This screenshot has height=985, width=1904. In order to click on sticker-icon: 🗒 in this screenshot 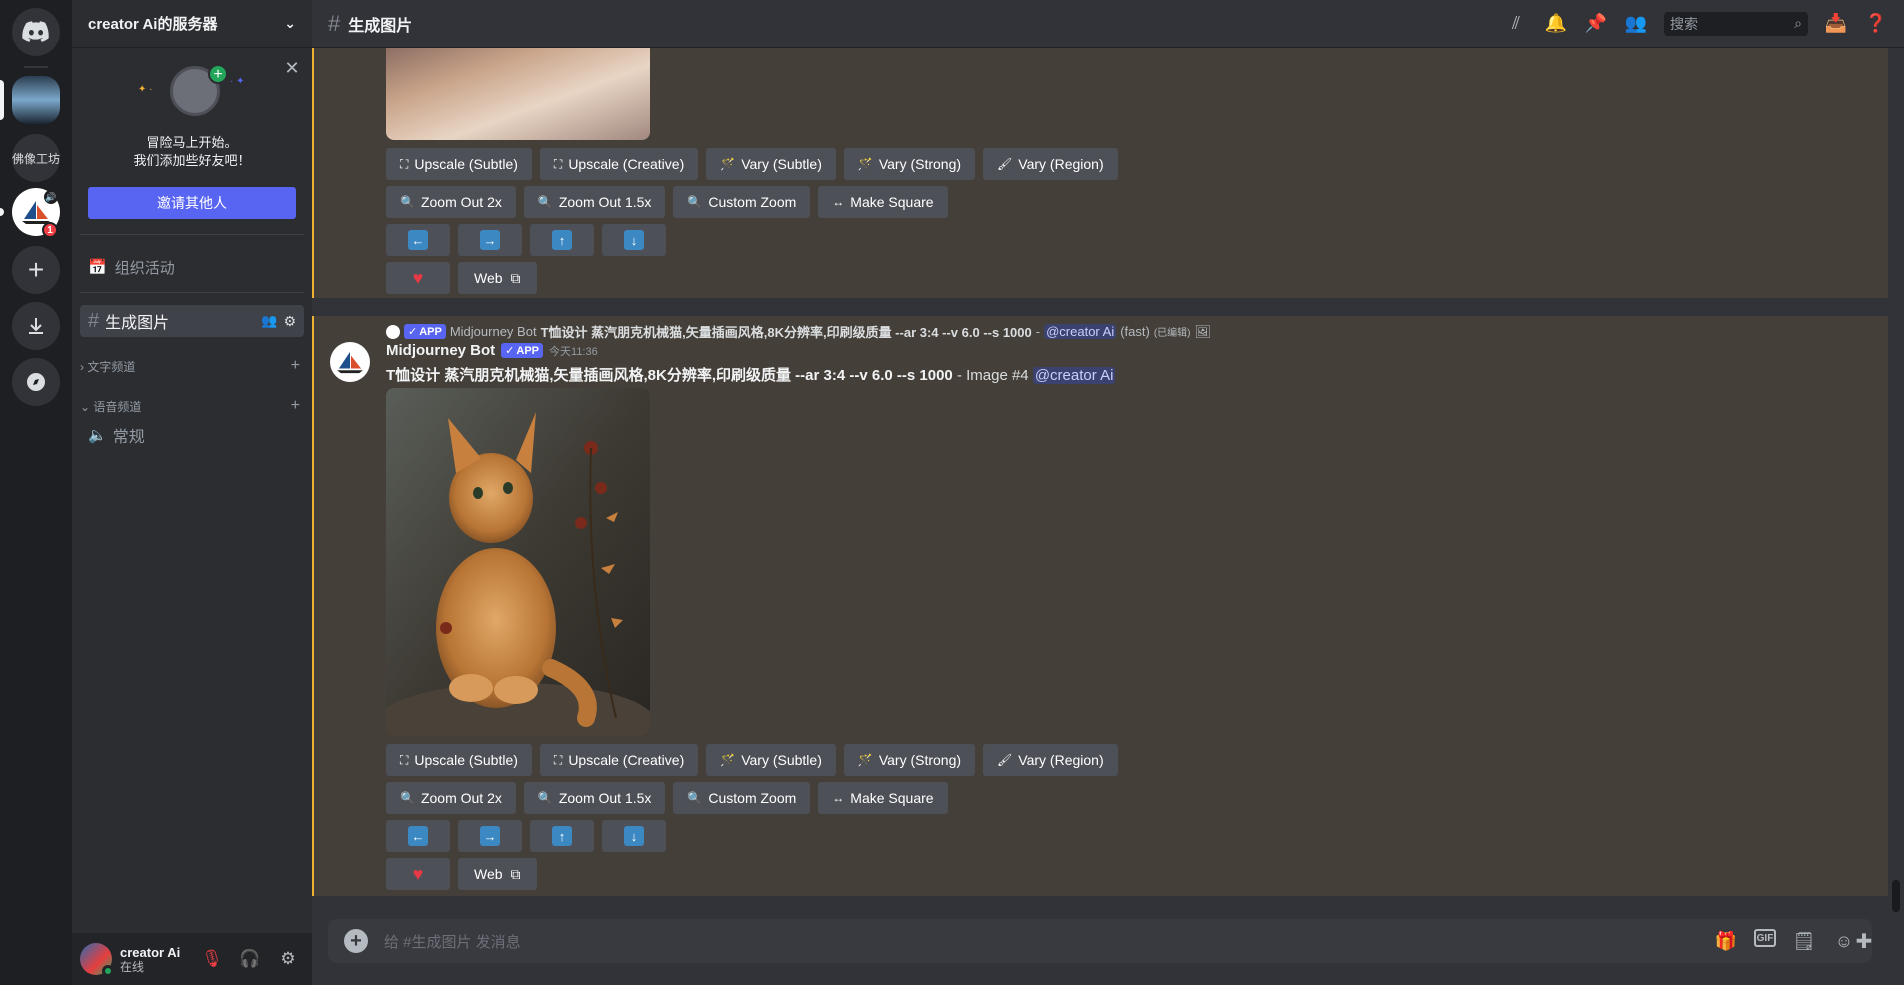, I will do `click(1804, 941)`.